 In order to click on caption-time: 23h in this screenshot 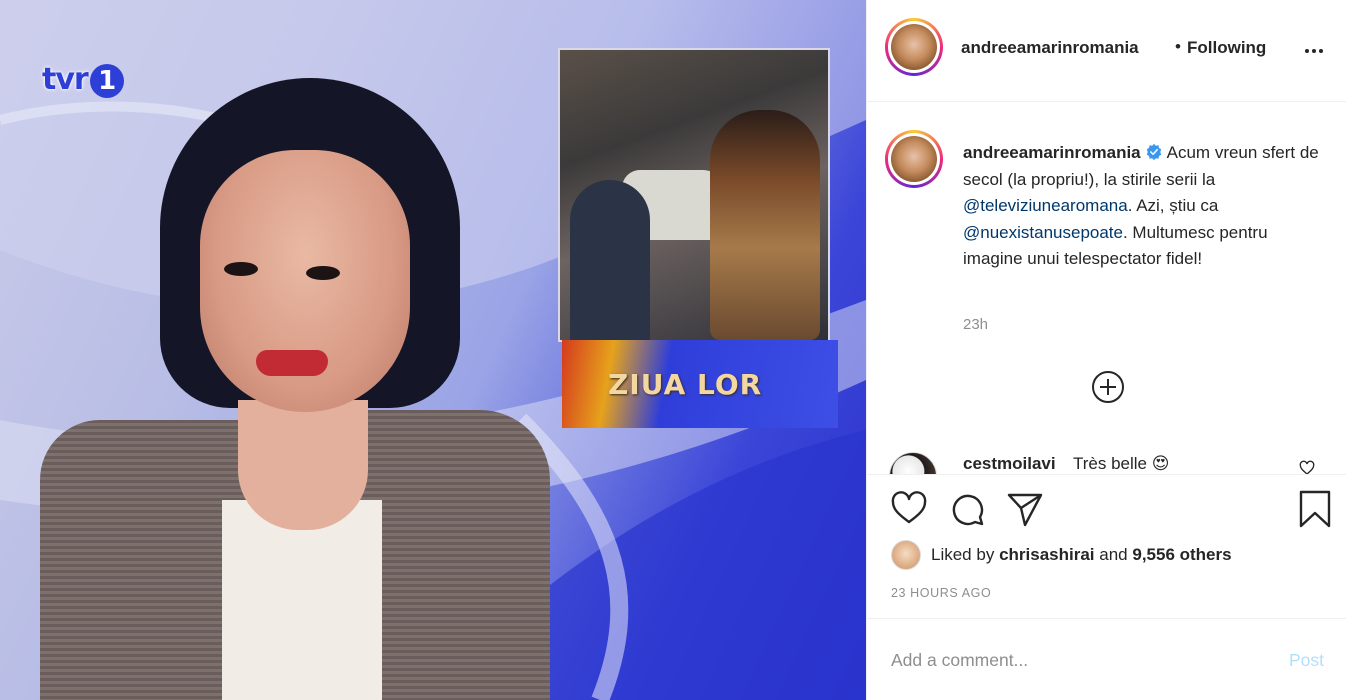, I will do `click(975, 324)`.